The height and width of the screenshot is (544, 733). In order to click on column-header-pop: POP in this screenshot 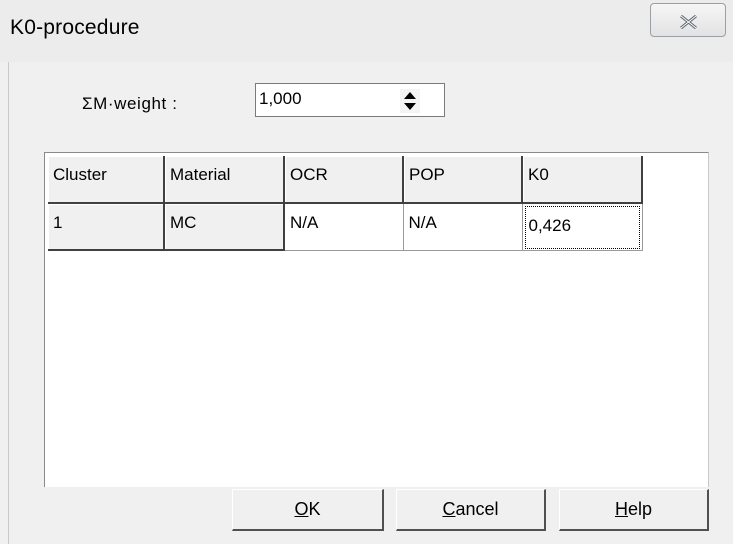, I will do `click(463, 180)`.